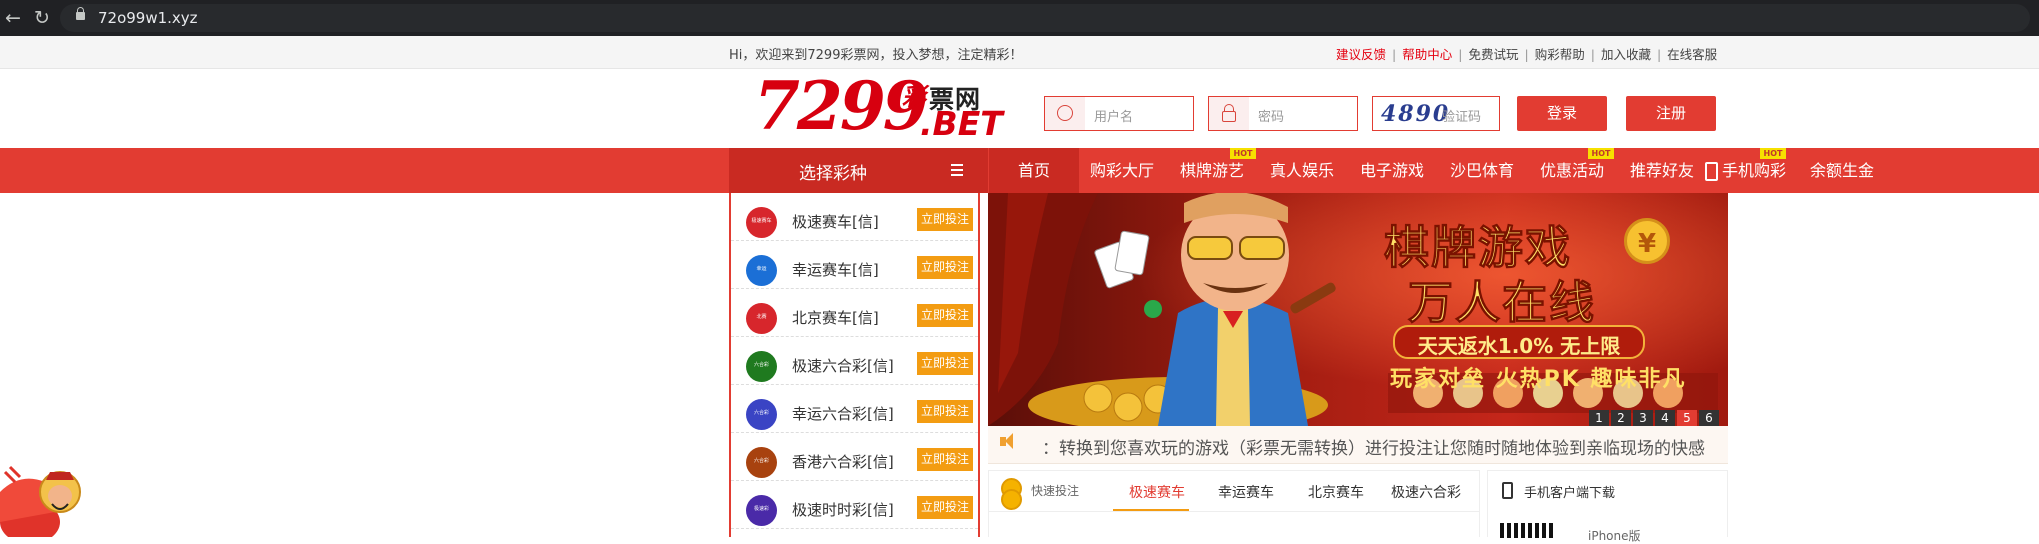 The width and height of the screenshot is (2039, 544). Describe the element at coordinates (1562, 113) in the screenshot. I see `login-button: 登录` at that location.